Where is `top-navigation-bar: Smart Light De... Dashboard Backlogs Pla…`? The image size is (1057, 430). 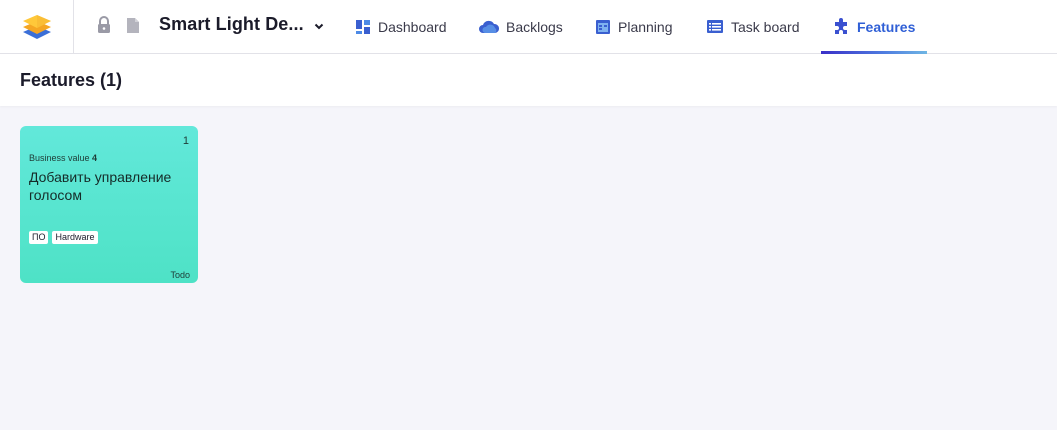 top-navigation-bar: Smart Light De... Dashboard Backlogs Pla… is located at coordinates (528, 27).